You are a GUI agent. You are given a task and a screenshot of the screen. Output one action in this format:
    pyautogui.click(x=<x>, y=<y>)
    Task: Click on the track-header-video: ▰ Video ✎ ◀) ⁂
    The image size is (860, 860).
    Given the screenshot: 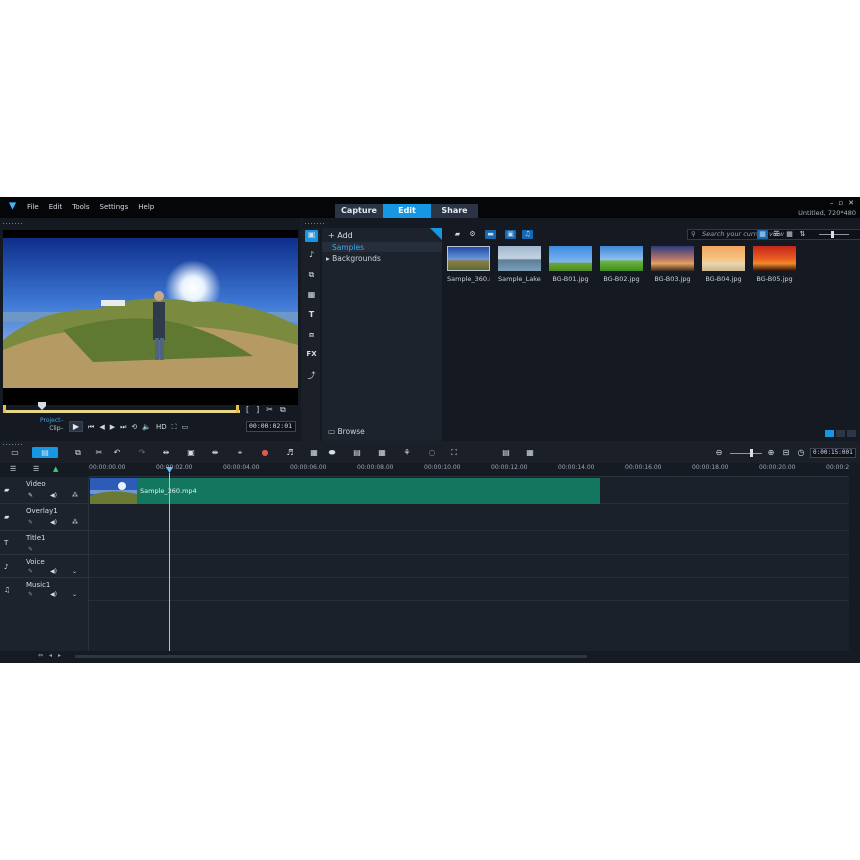 What is the action you would take?
    pyautogui.click(x=44, y=490)
    